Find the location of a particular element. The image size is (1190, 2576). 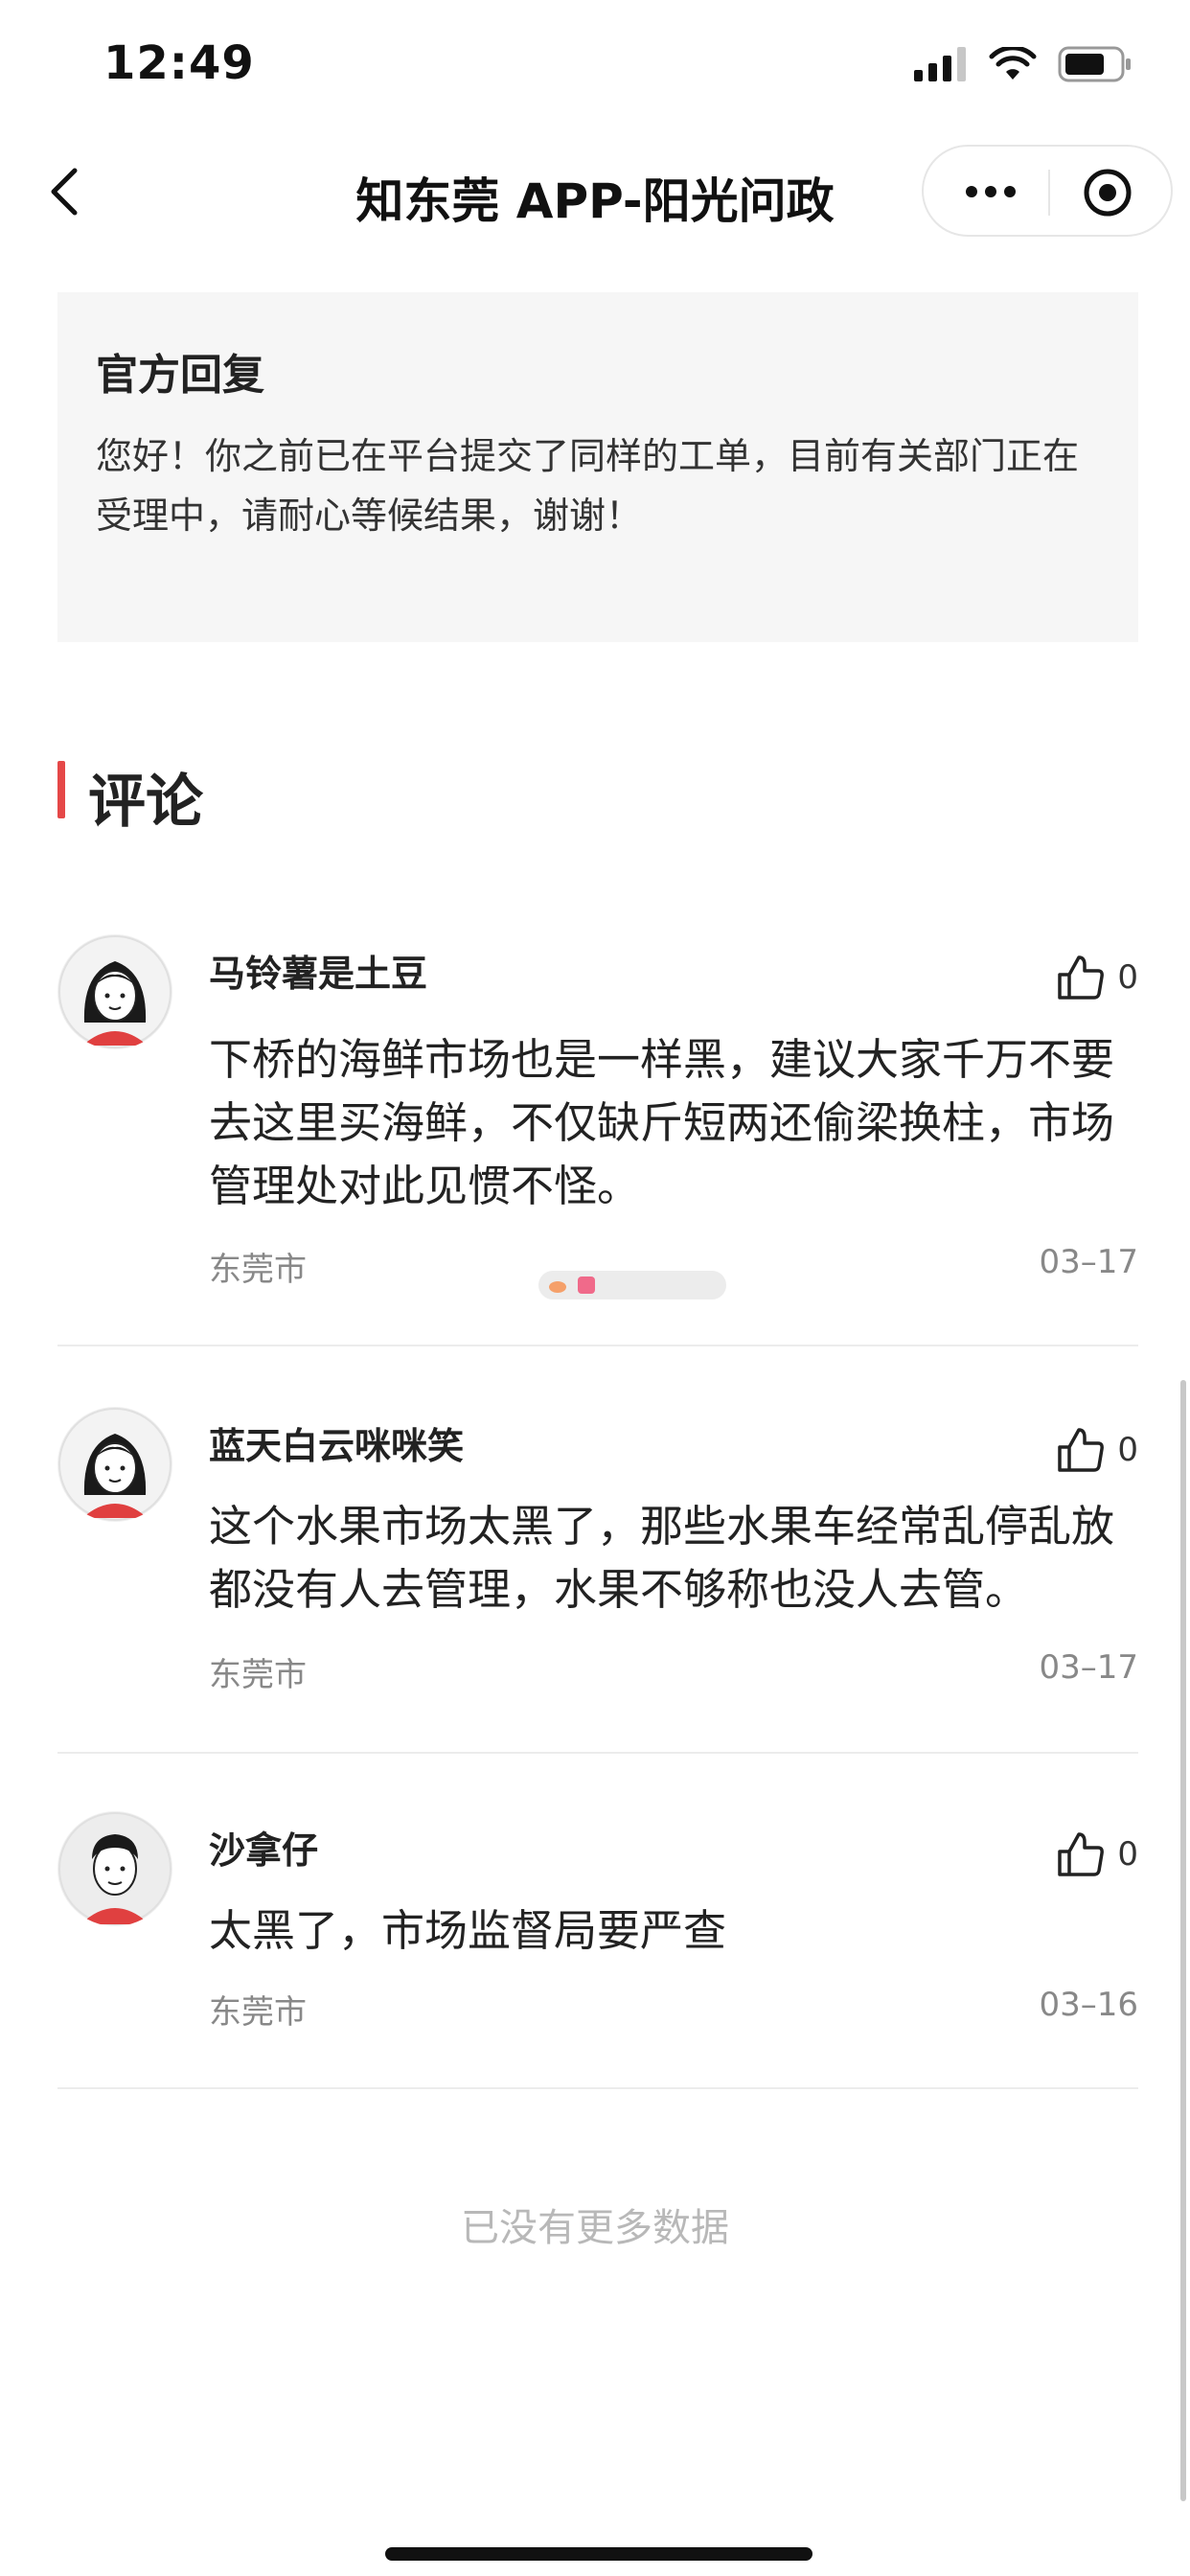

battery-icon is located at coordinates (1095, 64).